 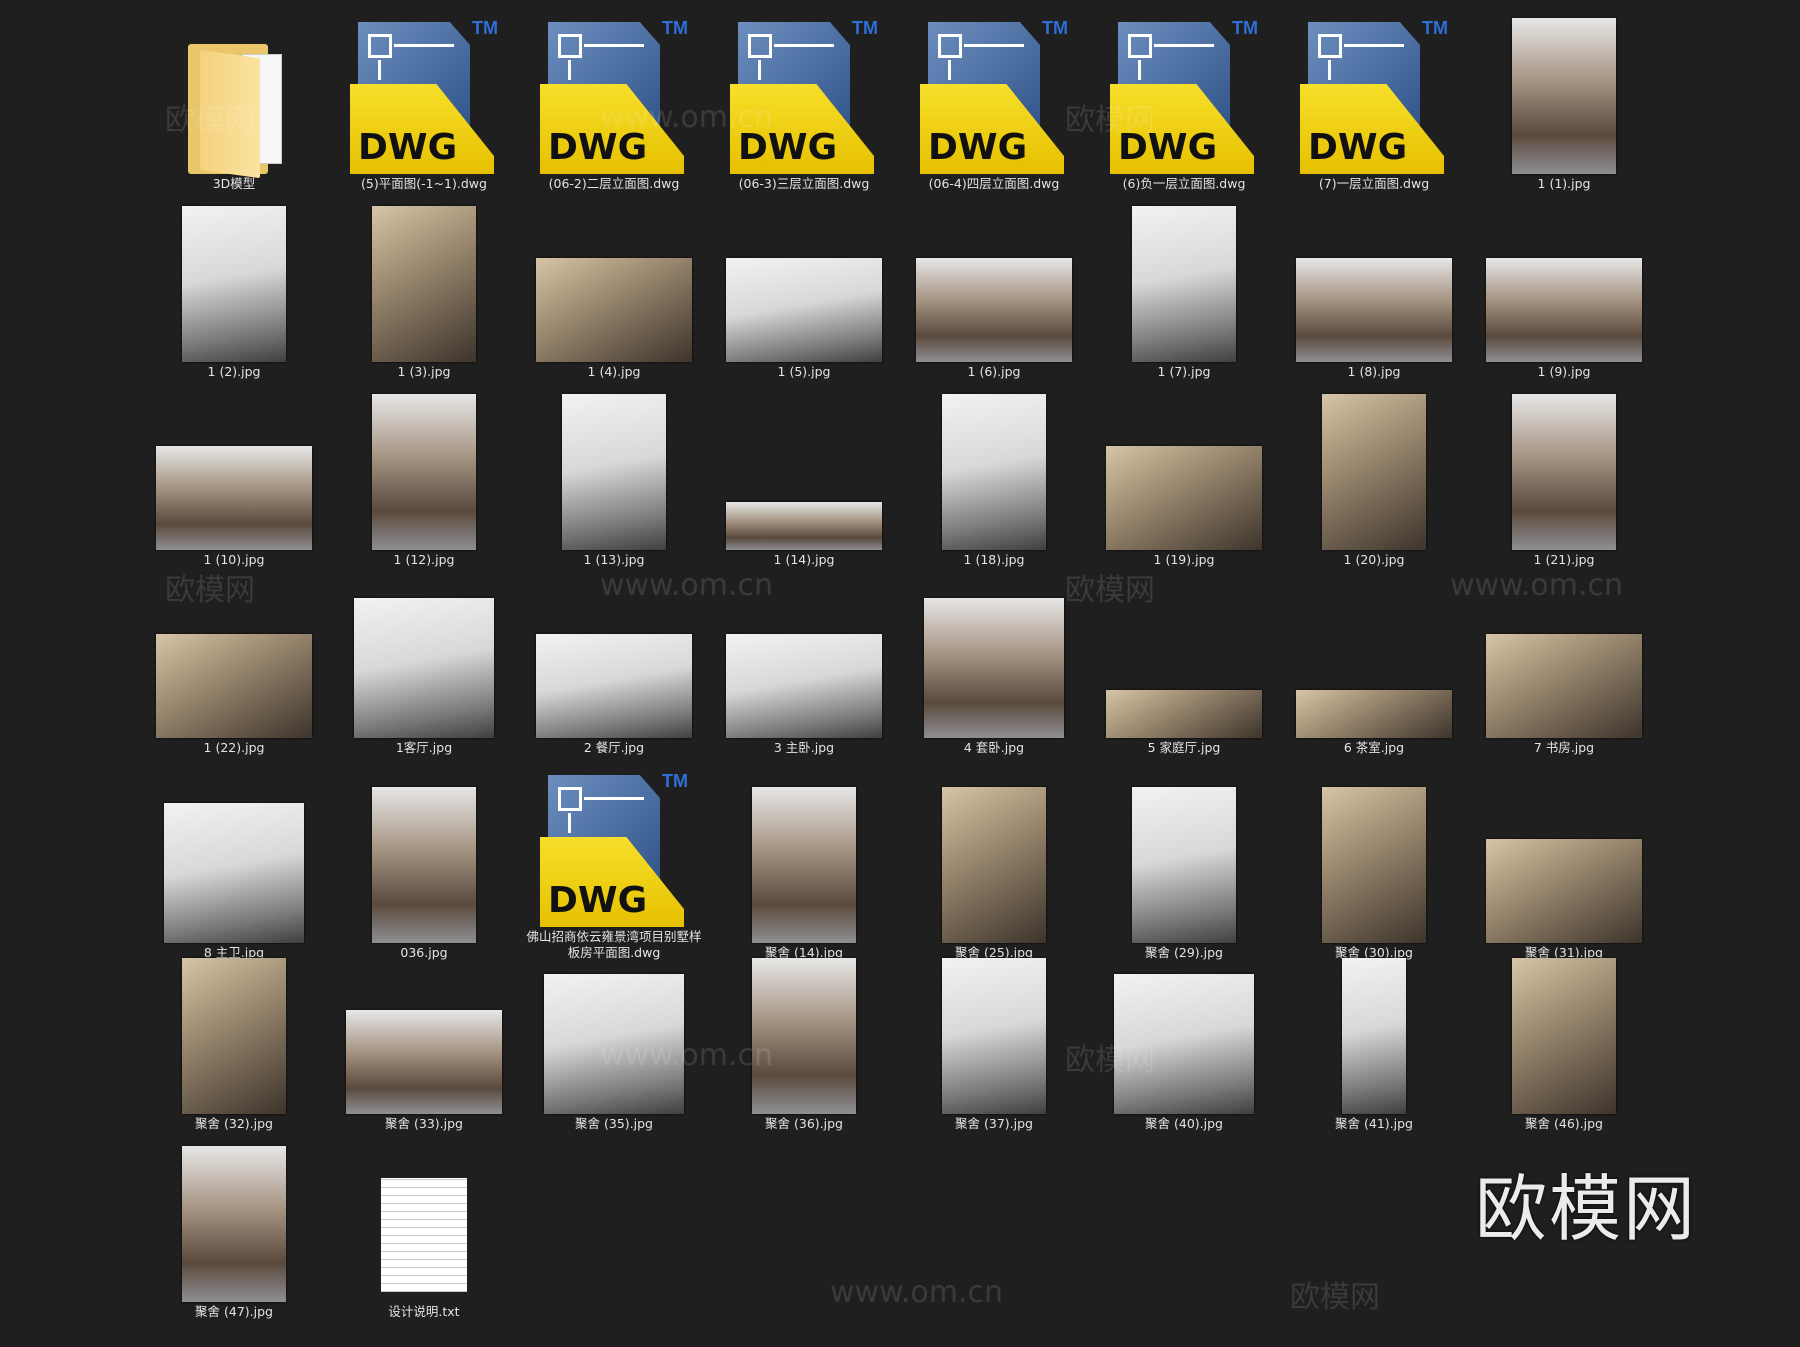 I want to click on file-item: 聚舍 (32).jpg, so click(x=234, y=1042).